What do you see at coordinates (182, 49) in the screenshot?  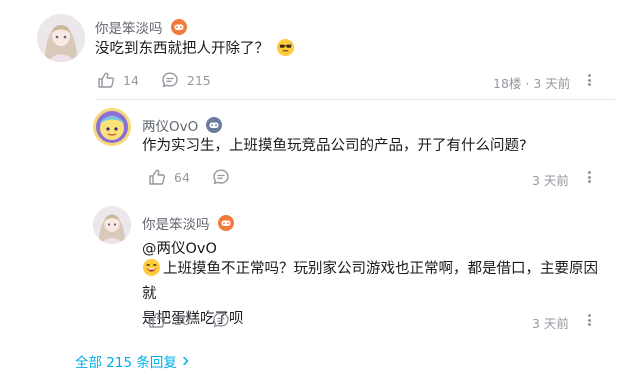 I see `comment-text-content: 没吃到东西就把人开除了？` at bounding box center [182, 49].